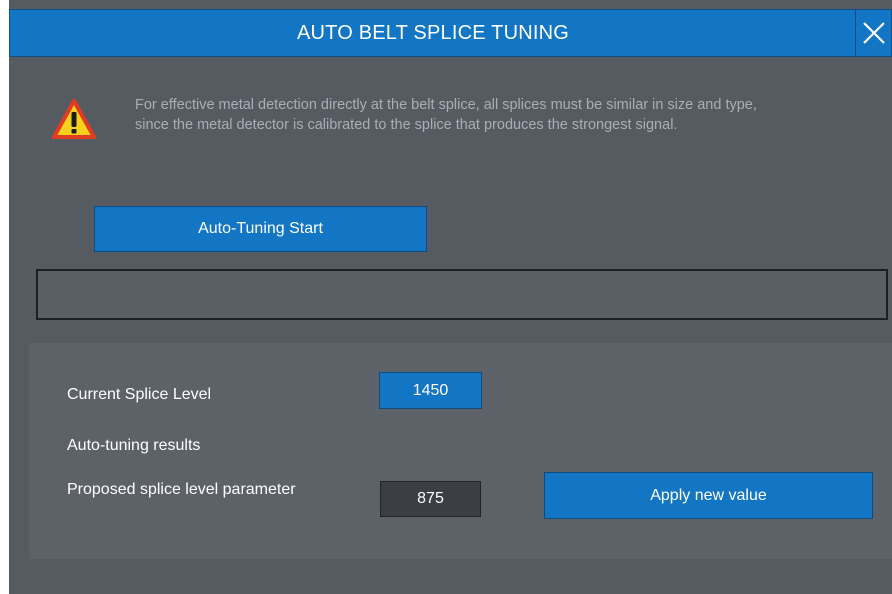  I want to click on auto-tuning-results-label: Auto-tuning results, so click(134, 445).